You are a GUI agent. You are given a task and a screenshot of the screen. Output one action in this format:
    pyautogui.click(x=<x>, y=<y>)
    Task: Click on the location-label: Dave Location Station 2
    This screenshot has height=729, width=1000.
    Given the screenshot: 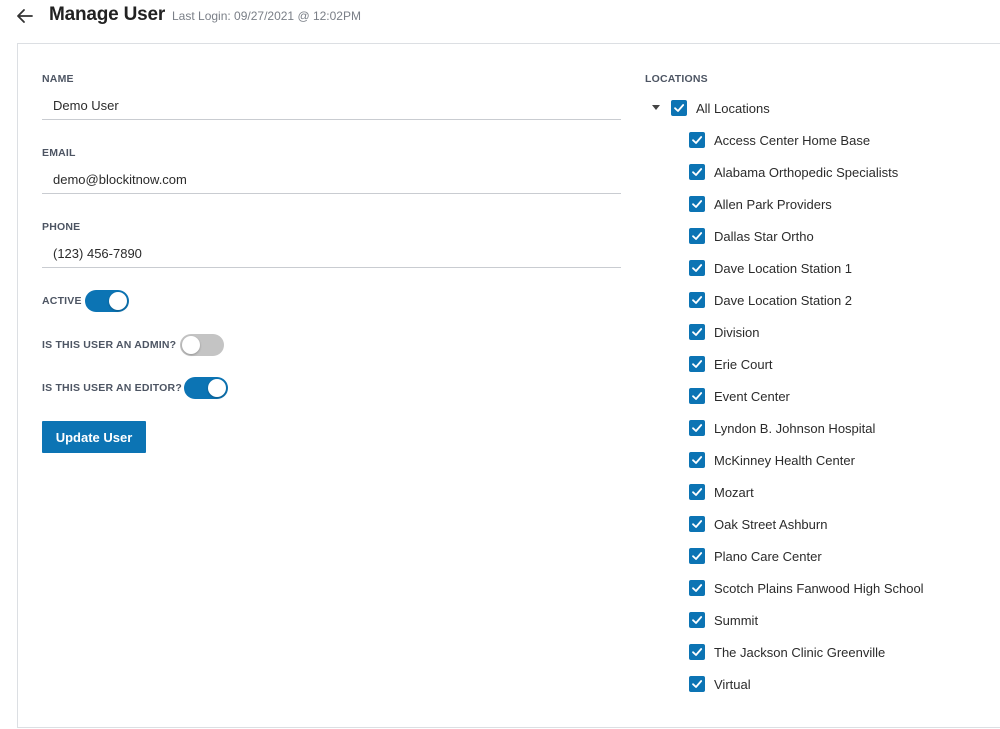 What is the action you would take?
    pyautogui.click(x=783, y=300)
    